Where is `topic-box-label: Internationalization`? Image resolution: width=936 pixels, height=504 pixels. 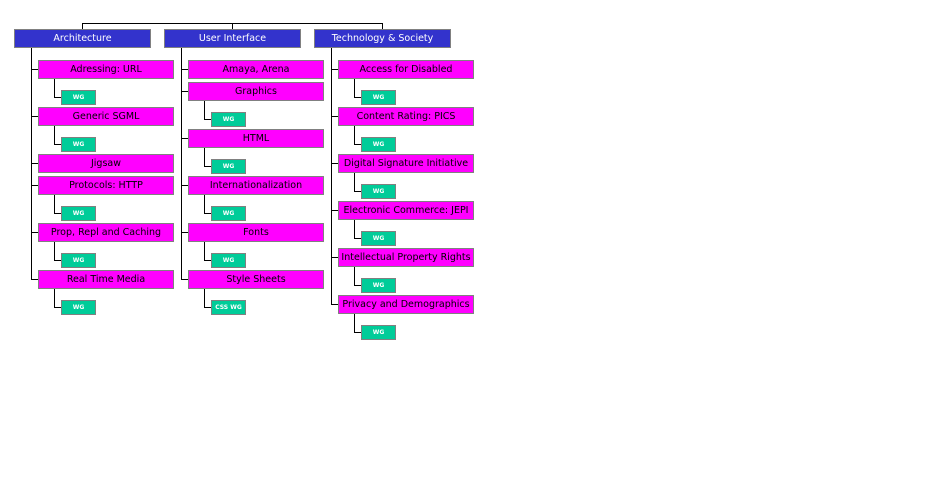 topic-box-label: Internationalization is located at coordinates (256, 185).